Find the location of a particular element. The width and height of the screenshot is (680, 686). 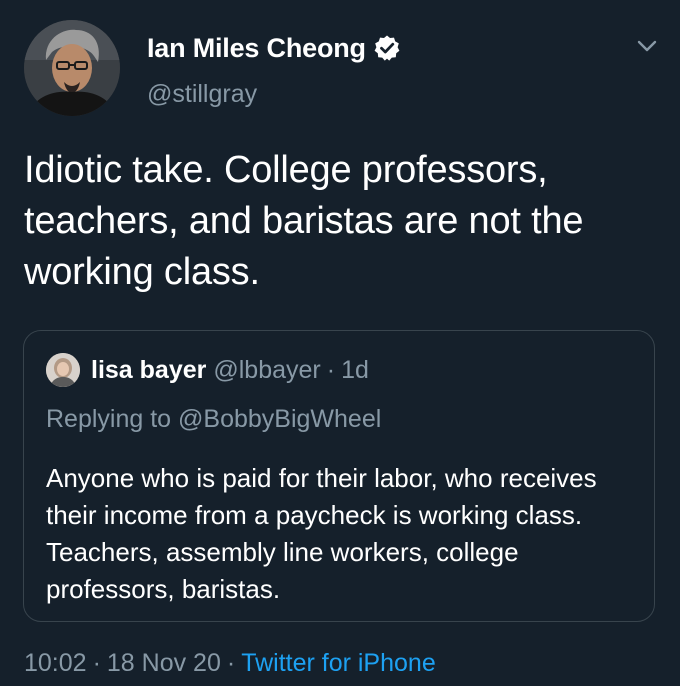

quoted-author-avatar is located at coordinates (63, 370).